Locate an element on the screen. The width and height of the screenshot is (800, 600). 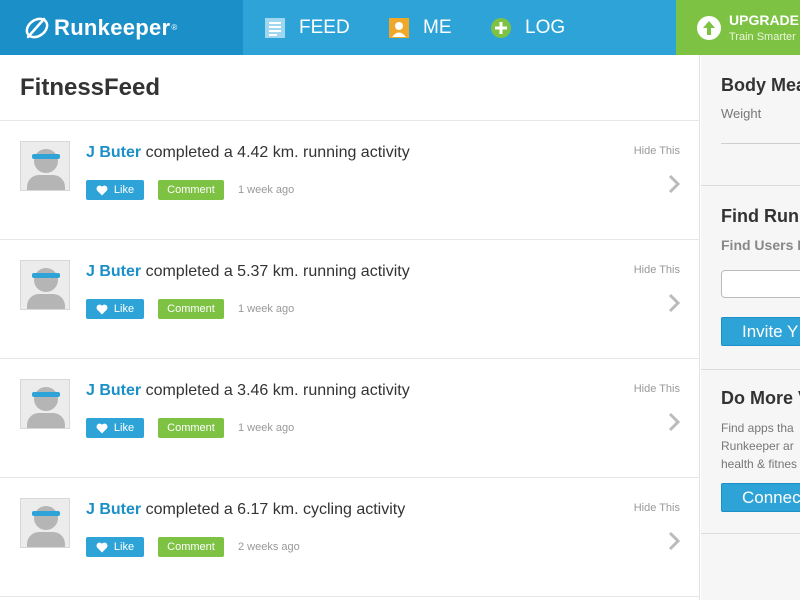
do-more-line: Runkeeper ar is located at coordinates (757, 446).